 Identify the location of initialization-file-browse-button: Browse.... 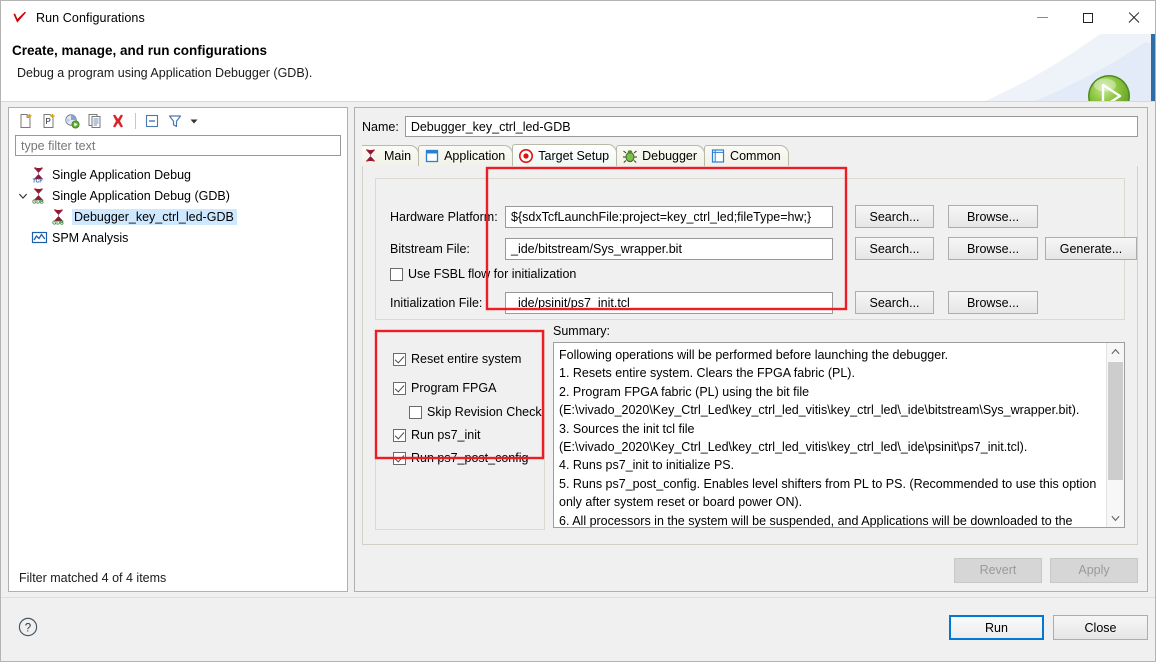
(993, 302).